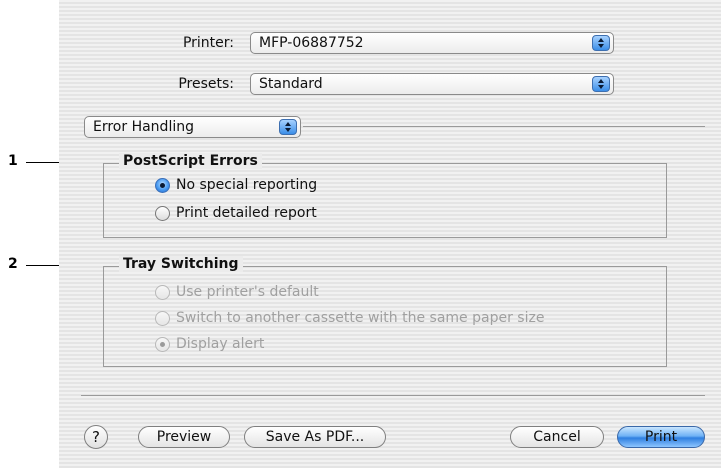  Describe the element at coordinates (504, 126) in the screenshot. I see `panel-separator` at that location.